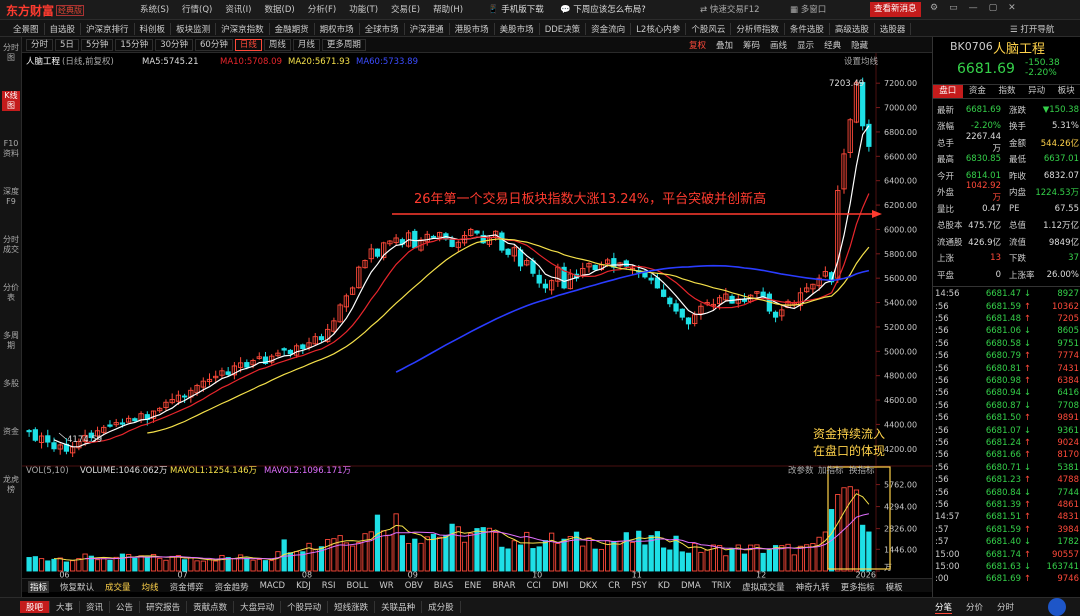  What do you see at coordinates (805, 45) in the screenshot?
I see `chart-tool-4: 显示` at bounding box center [805, 45].